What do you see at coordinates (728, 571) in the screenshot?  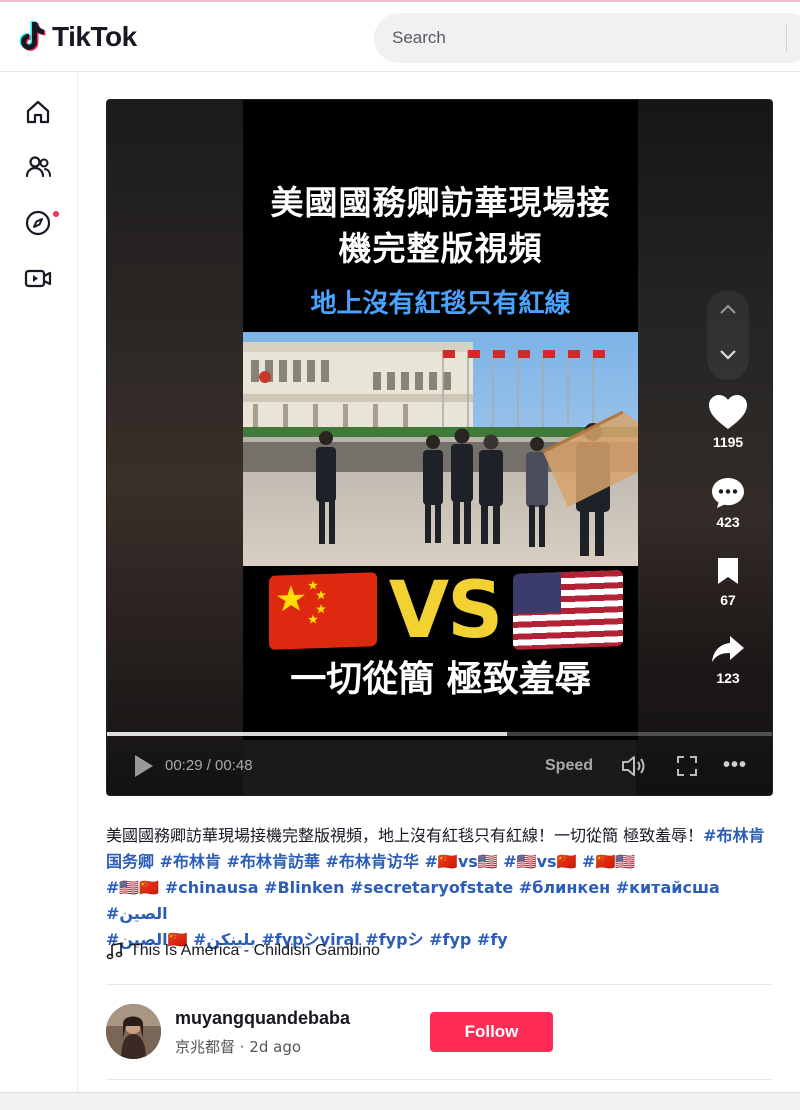 I see `bookmark-icon` at bounding box center [728, 571].